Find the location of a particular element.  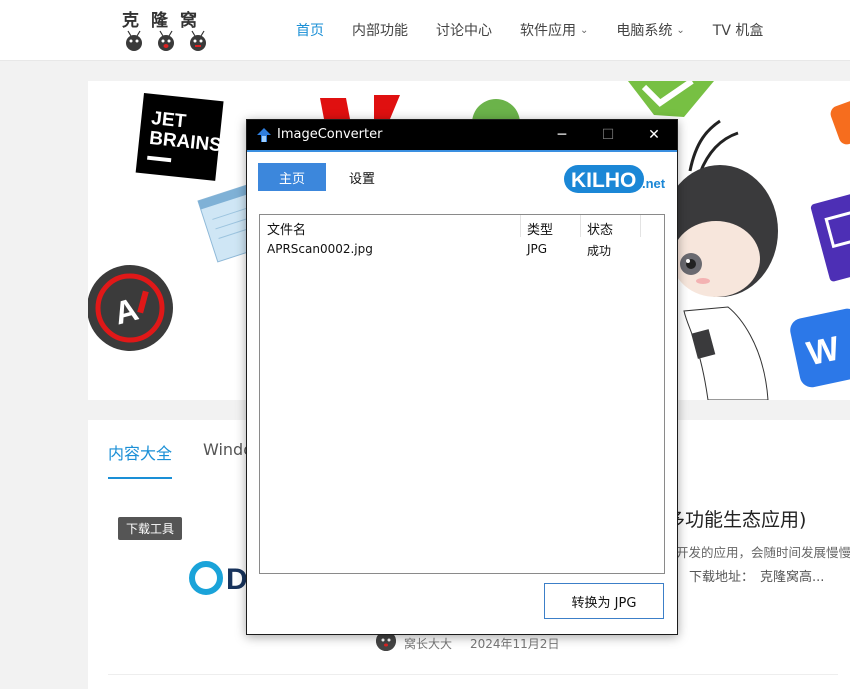

kilho-logo: KILHO .net is located at coordinates (616, 179).